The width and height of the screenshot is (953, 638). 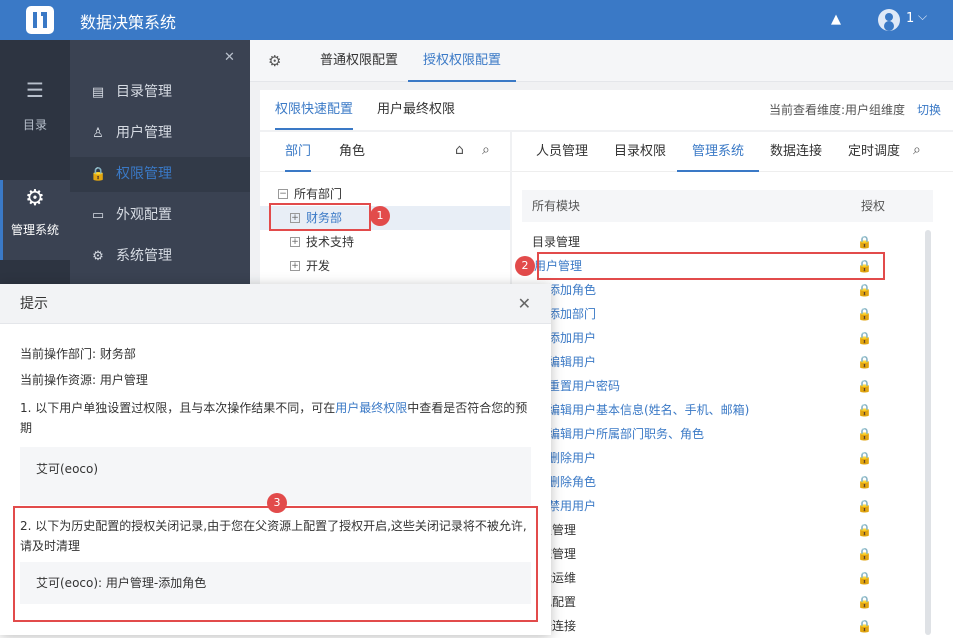 I want to click on submenu-item-permissions: 🔒 权限管理, so click(x=160, y=174).